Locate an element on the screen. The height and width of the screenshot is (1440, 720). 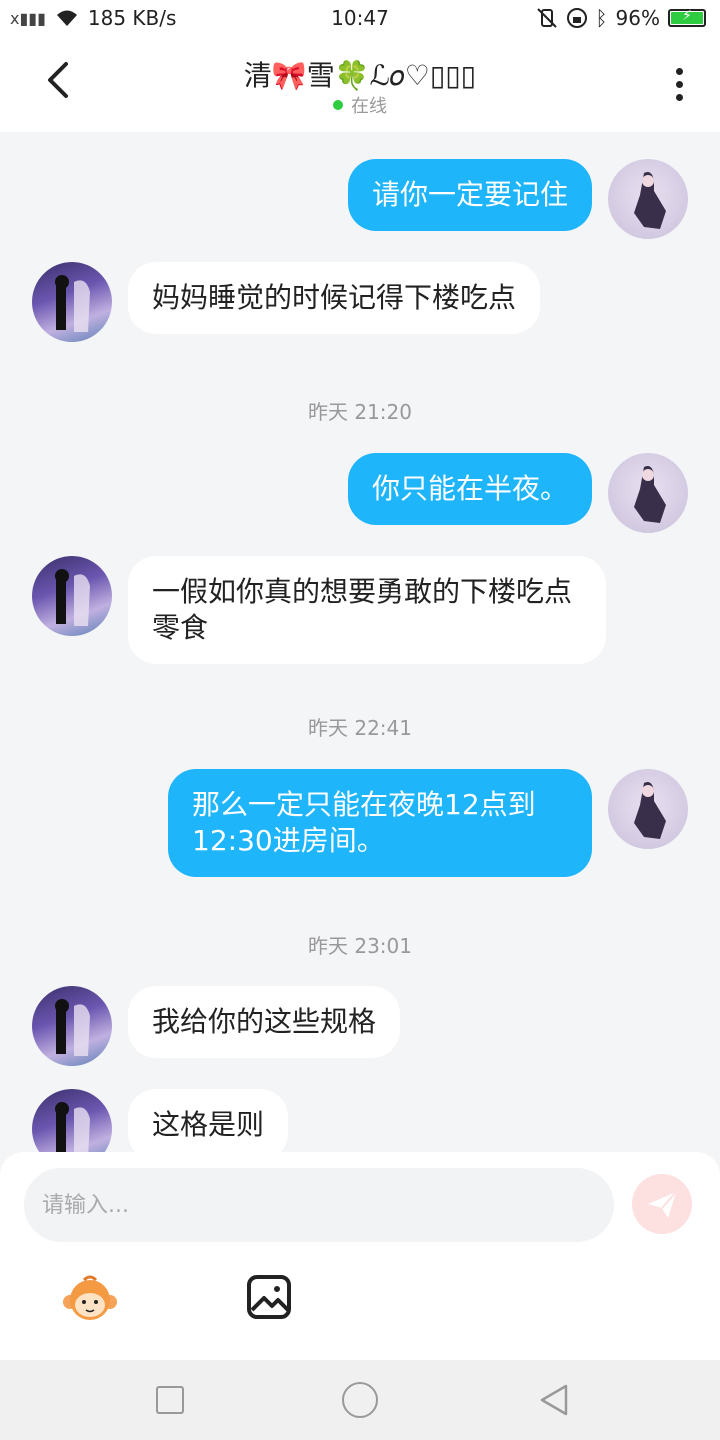
home-button is located at coordinates (360, 1400).